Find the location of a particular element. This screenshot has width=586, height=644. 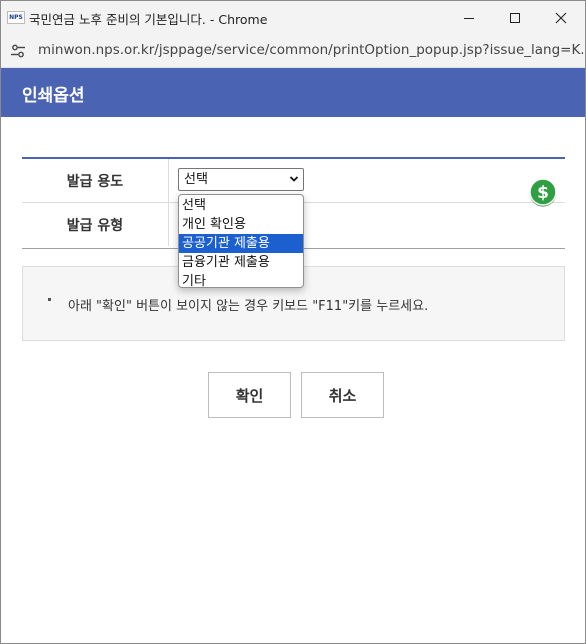

minimize-icon is located at coordinates (469, 18).